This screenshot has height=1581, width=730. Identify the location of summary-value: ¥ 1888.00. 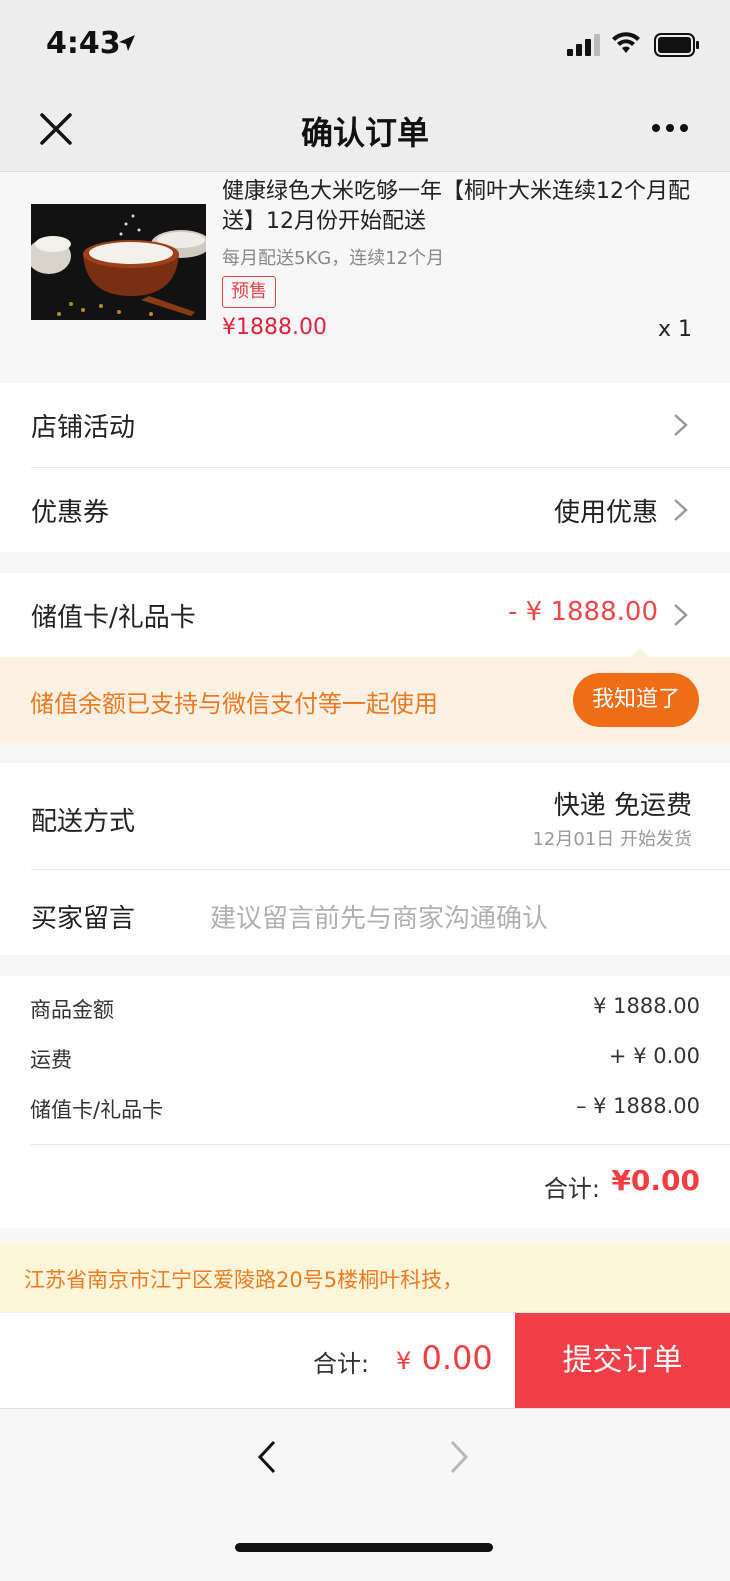
(646, 1006).